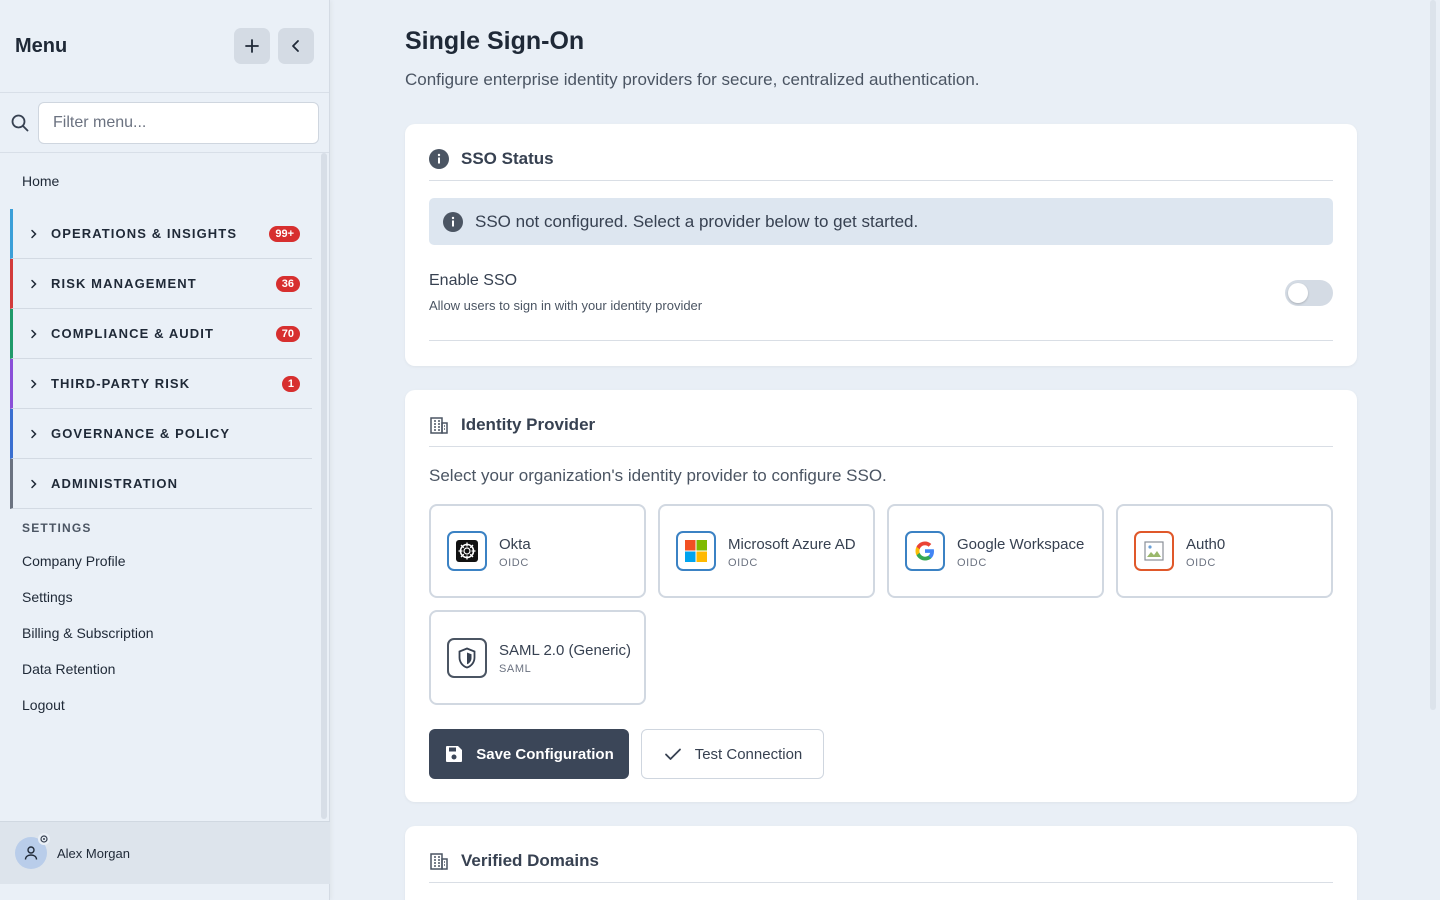 This screenshot has height=900, width=1440. Describe the element at coordinates (507, 158) in the screenshot. I see `card-title: SSO Status` at that location.